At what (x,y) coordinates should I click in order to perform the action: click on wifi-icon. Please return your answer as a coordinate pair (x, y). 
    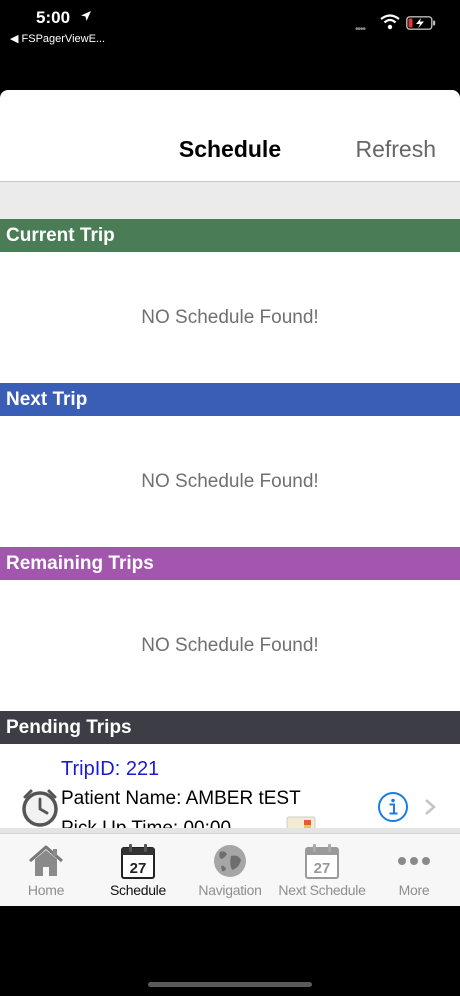
    Looking at the image, I should click on (390, 22).